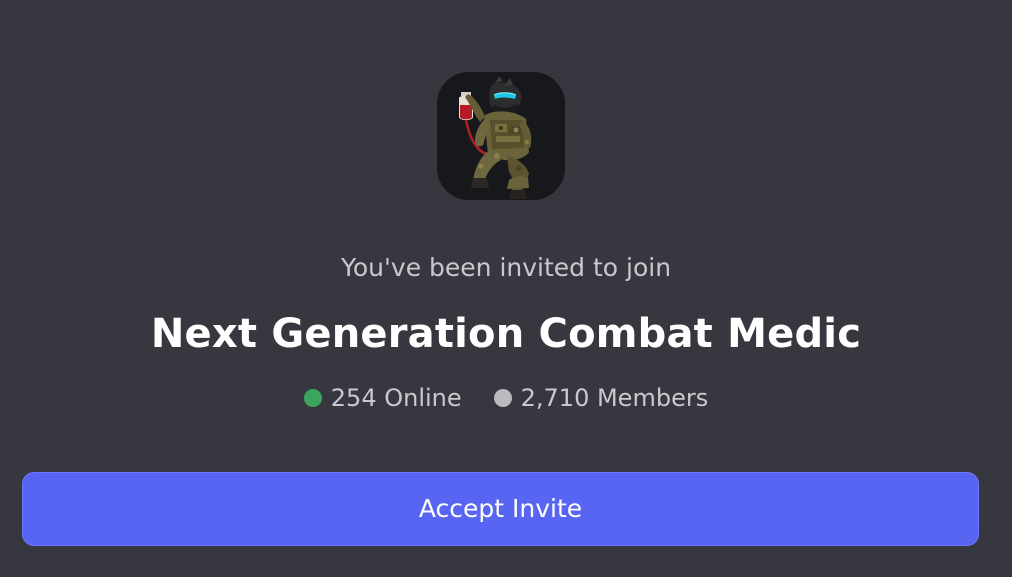 The image size is (1012, 577). I want to click on online-count-label: 254 Online, so click(396, 398).